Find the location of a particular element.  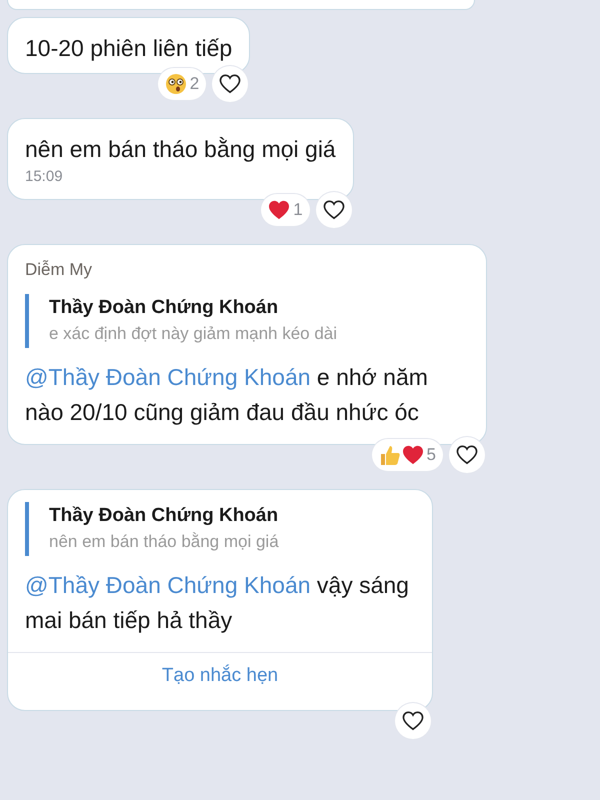

count-text: 5 is located at coordinates (431, 455).